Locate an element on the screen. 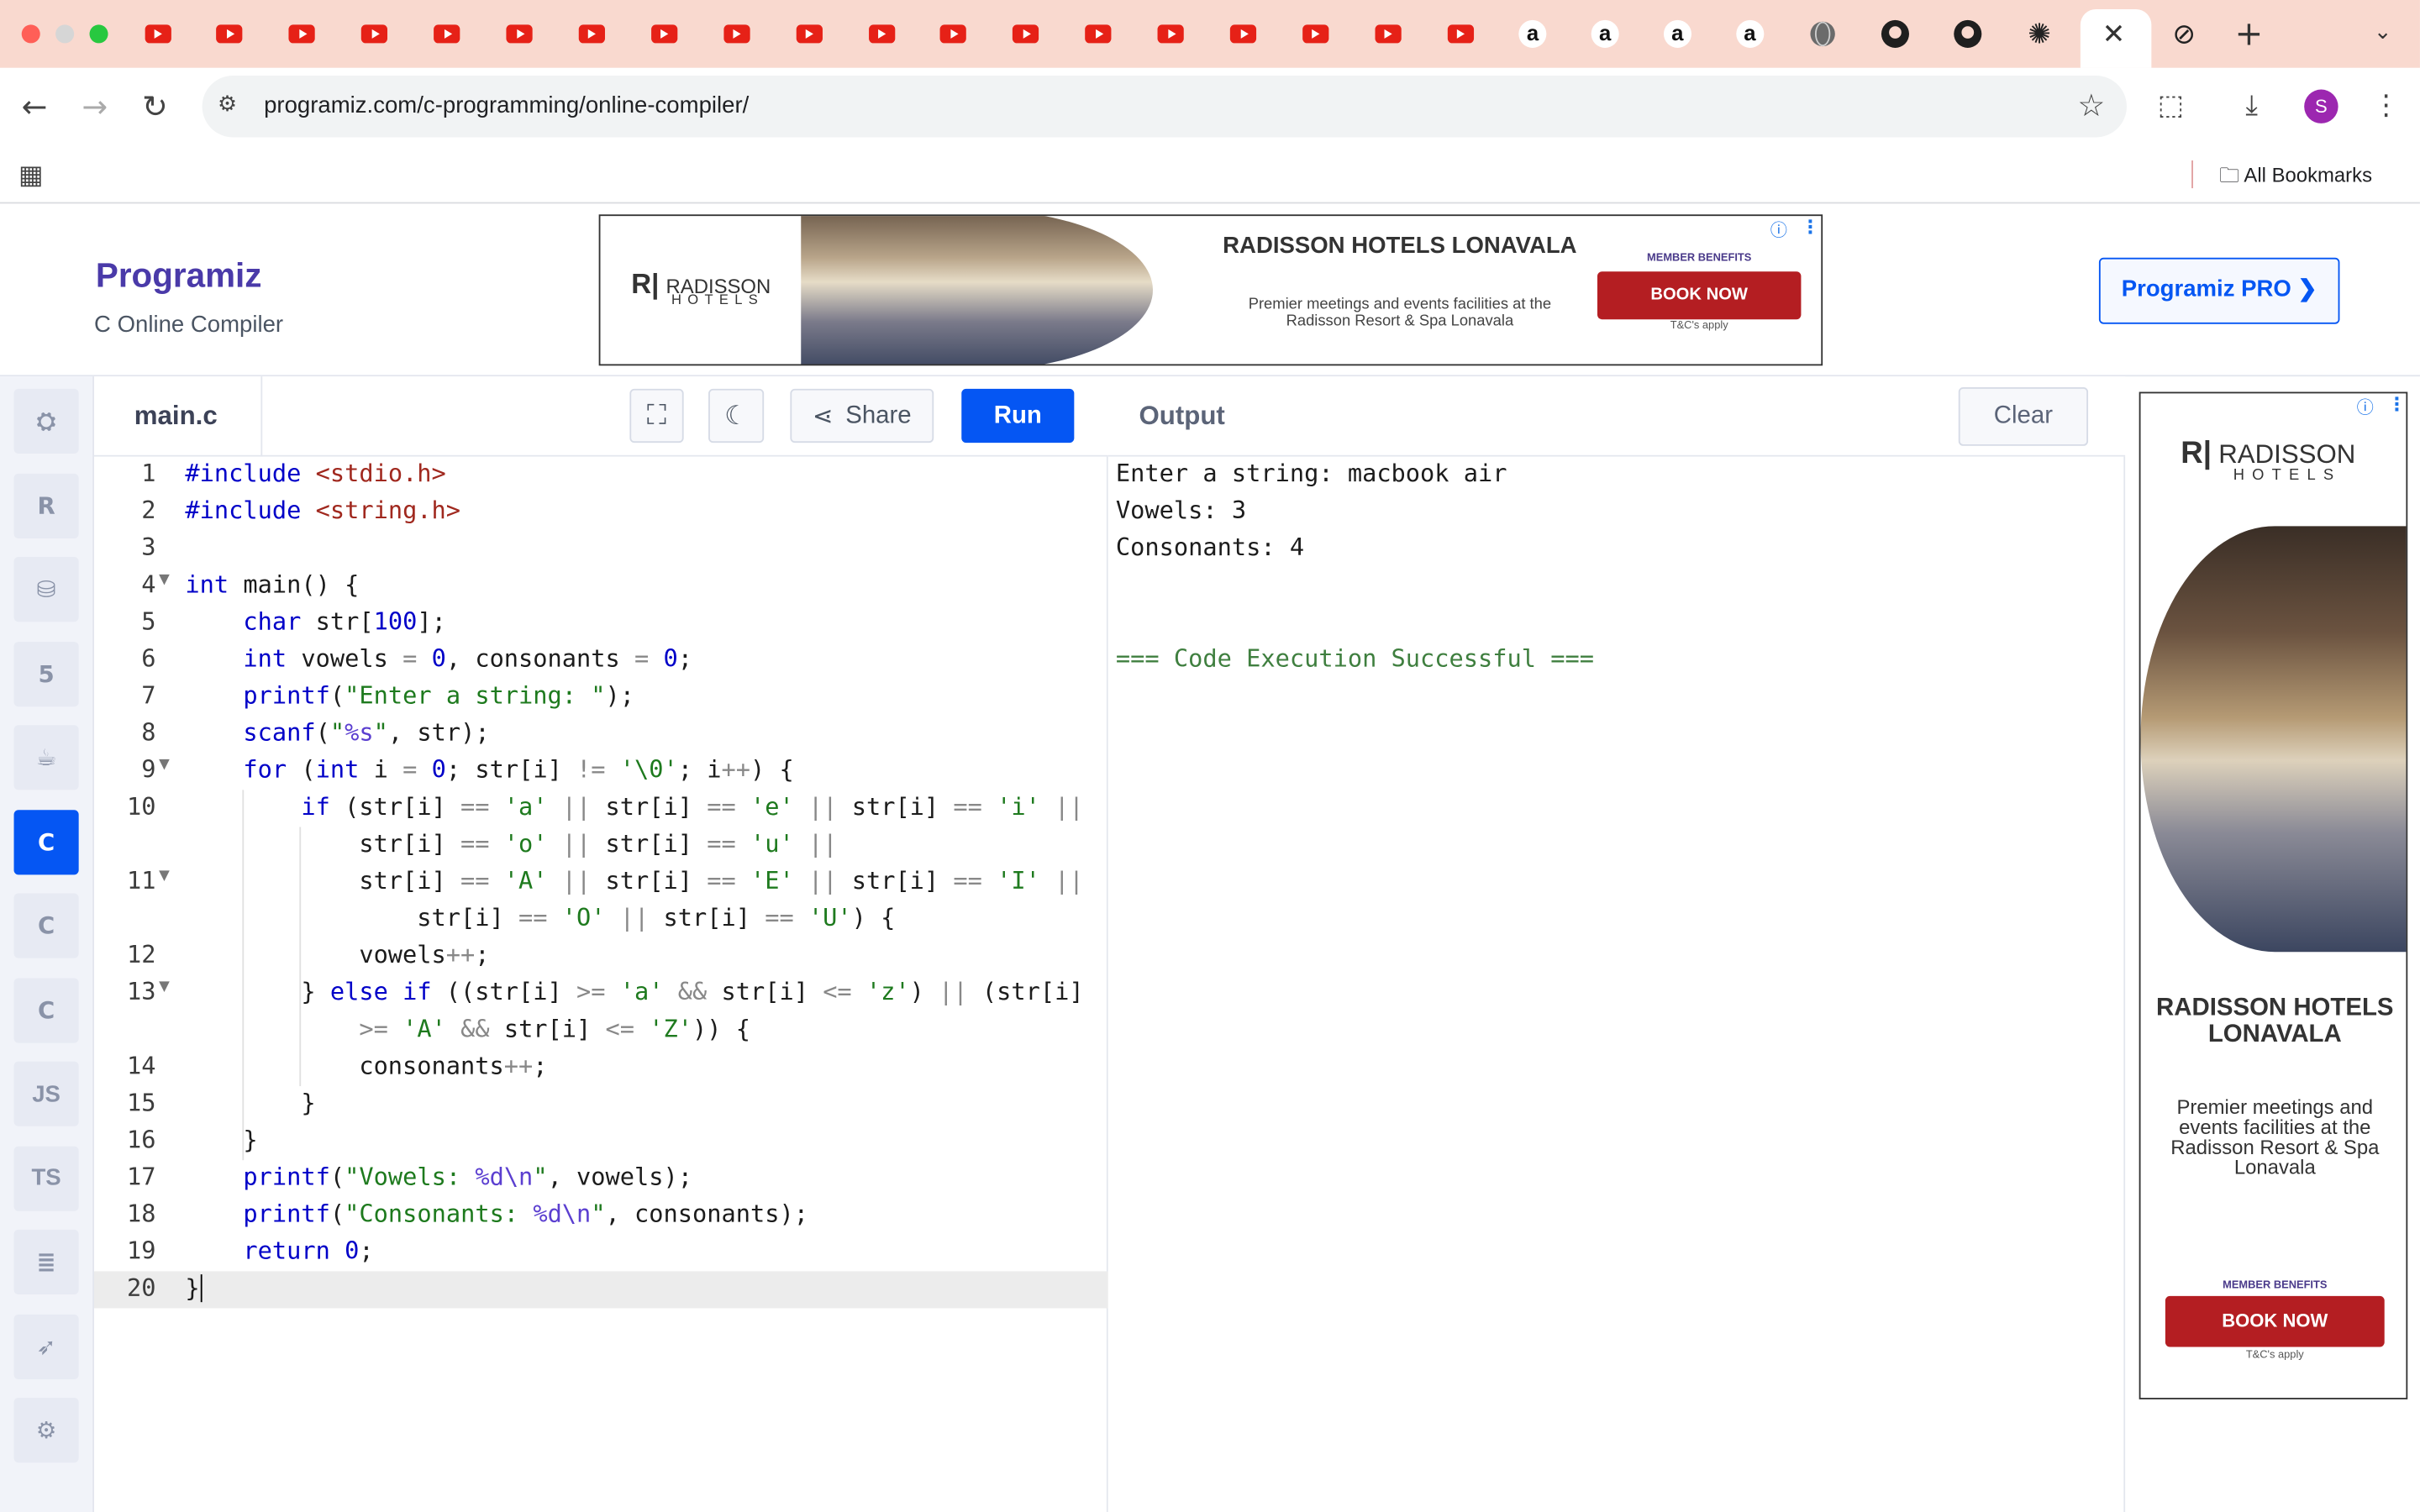 Image resolution: width=2420 pixels, height=1512 pixels. all-bookmarks-button: 🗀 All Bookmarks is located at coordinates (2295, 179).